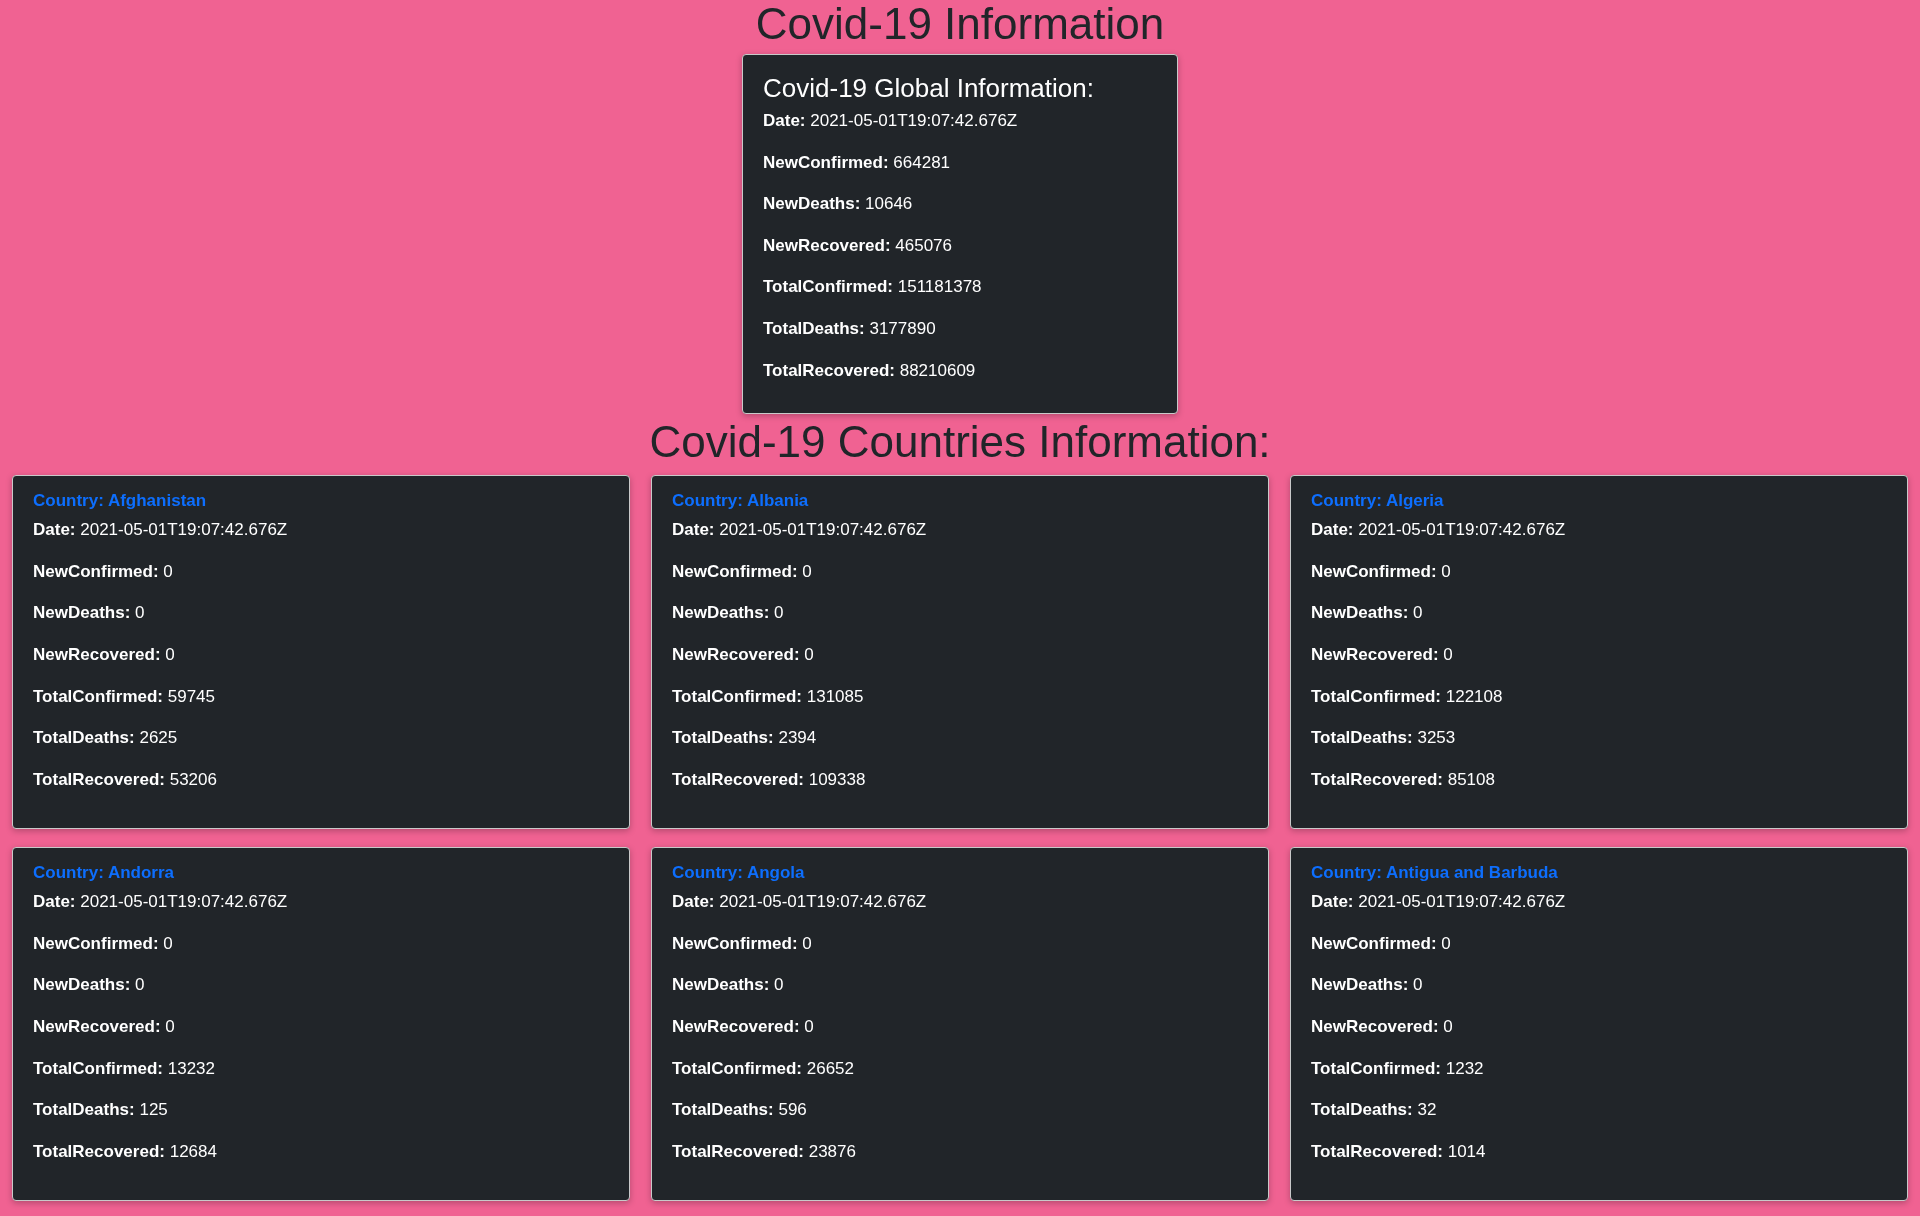 Image resolution: width=1920 pixels, height=1216 pixels. Describe the element at coordinates (1398, 1068) in the screenshot. I see `stat-line: TotalConfirmed: 1232` at that location.